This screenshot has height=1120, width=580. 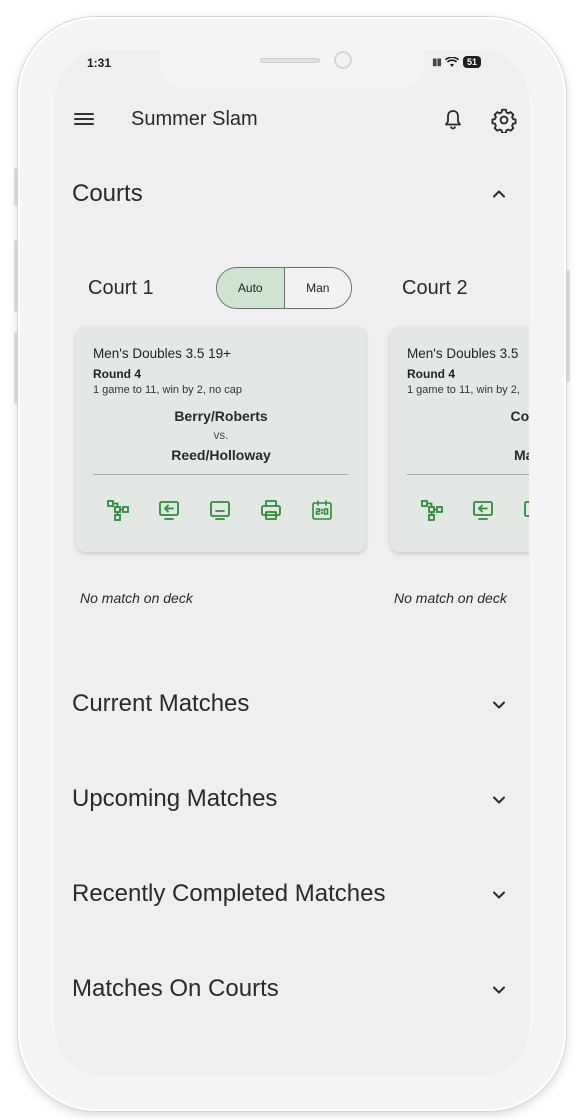 What do you see at coordinates (568, 326) in the screenshot?
I see `phone-side-button` at bounding box center [568, 326].